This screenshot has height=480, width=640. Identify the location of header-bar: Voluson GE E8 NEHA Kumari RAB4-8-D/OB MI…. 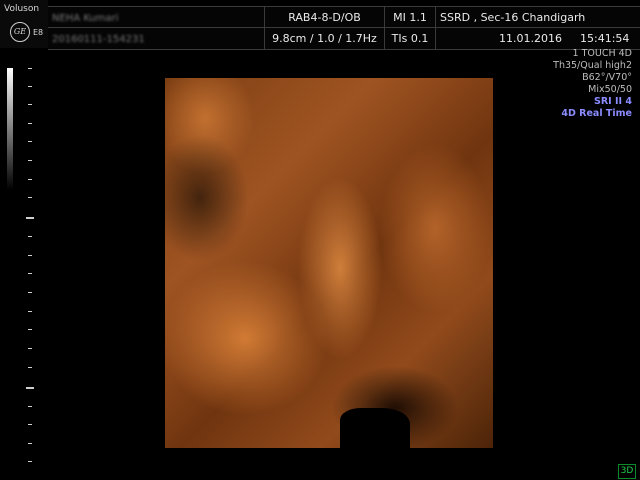
(320, 25).